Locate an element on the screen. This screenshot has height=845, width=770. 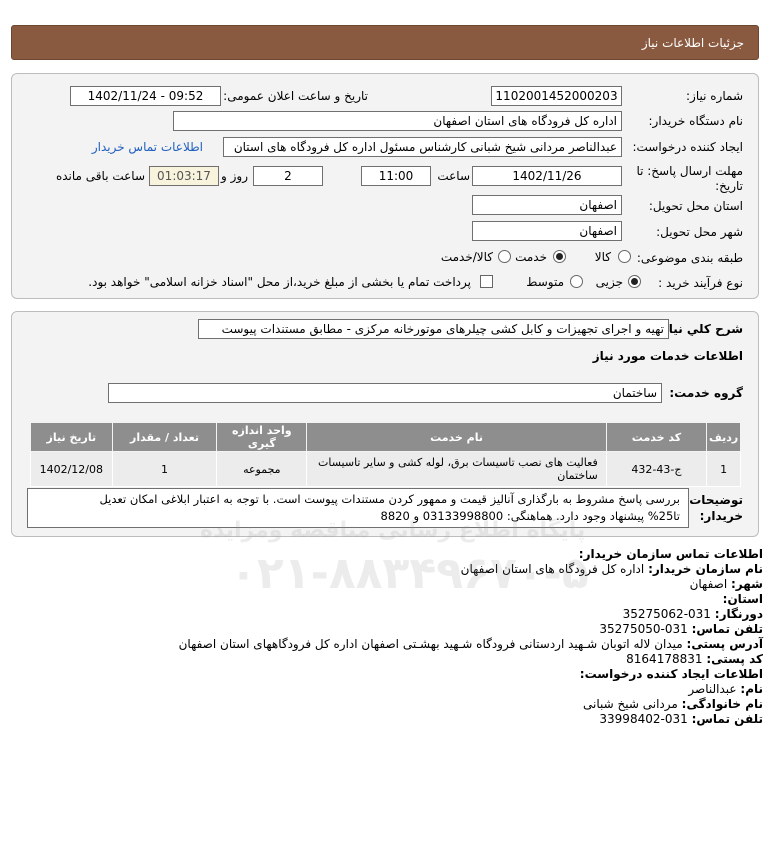
creator-family-label: نام خانوادگی: is located at coordinates (722, 704).